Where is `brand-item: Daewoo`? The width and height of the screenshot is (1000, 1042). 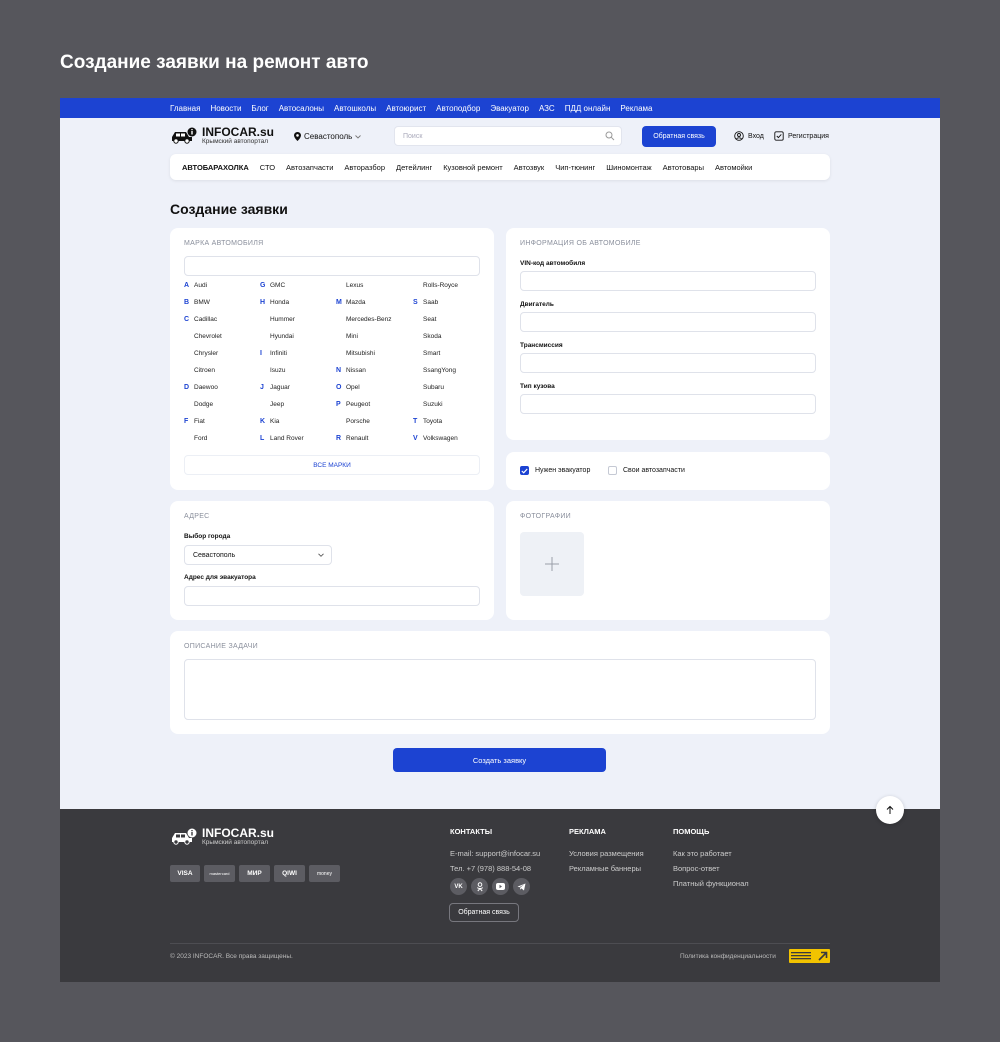
brand-item: Daewoo is located at coordinates (206, 387).